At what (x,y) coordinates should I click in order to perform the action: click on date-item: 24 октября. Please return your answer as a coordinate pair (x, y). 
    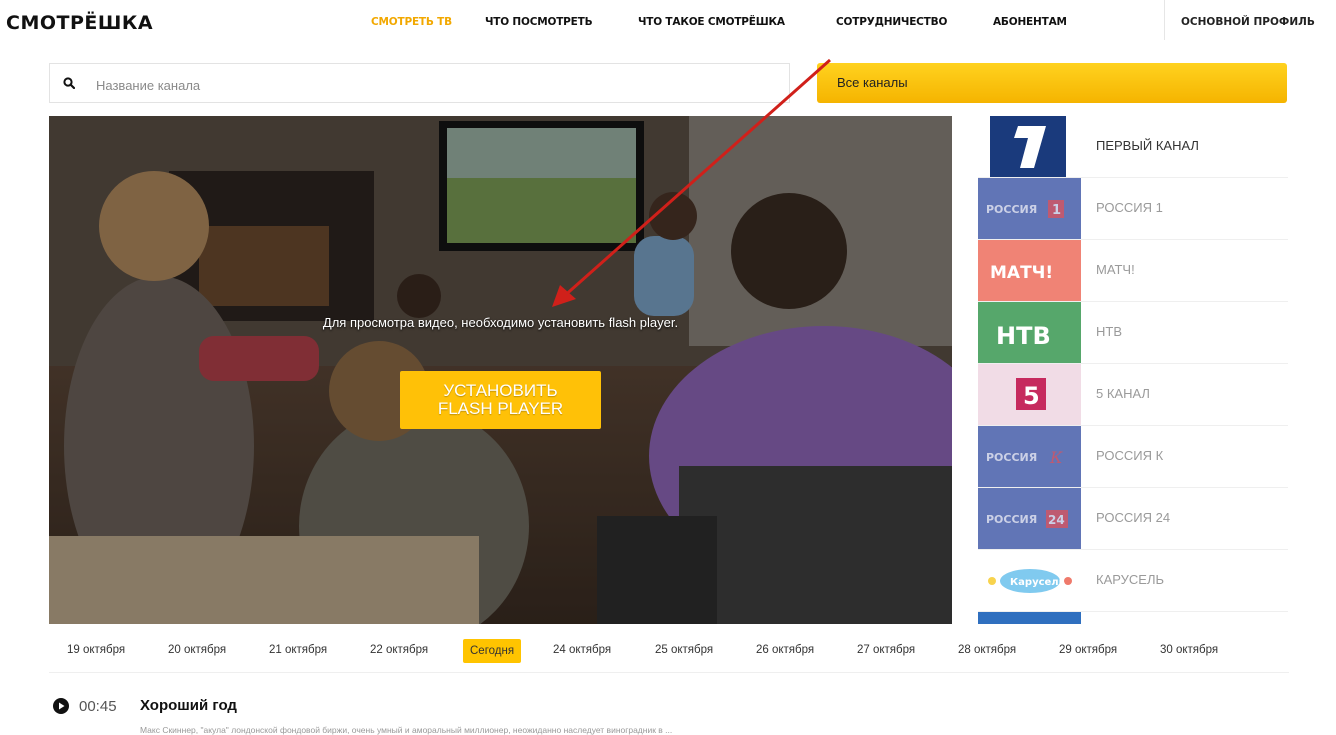
    Looking at the image, I should click on (582, 650).